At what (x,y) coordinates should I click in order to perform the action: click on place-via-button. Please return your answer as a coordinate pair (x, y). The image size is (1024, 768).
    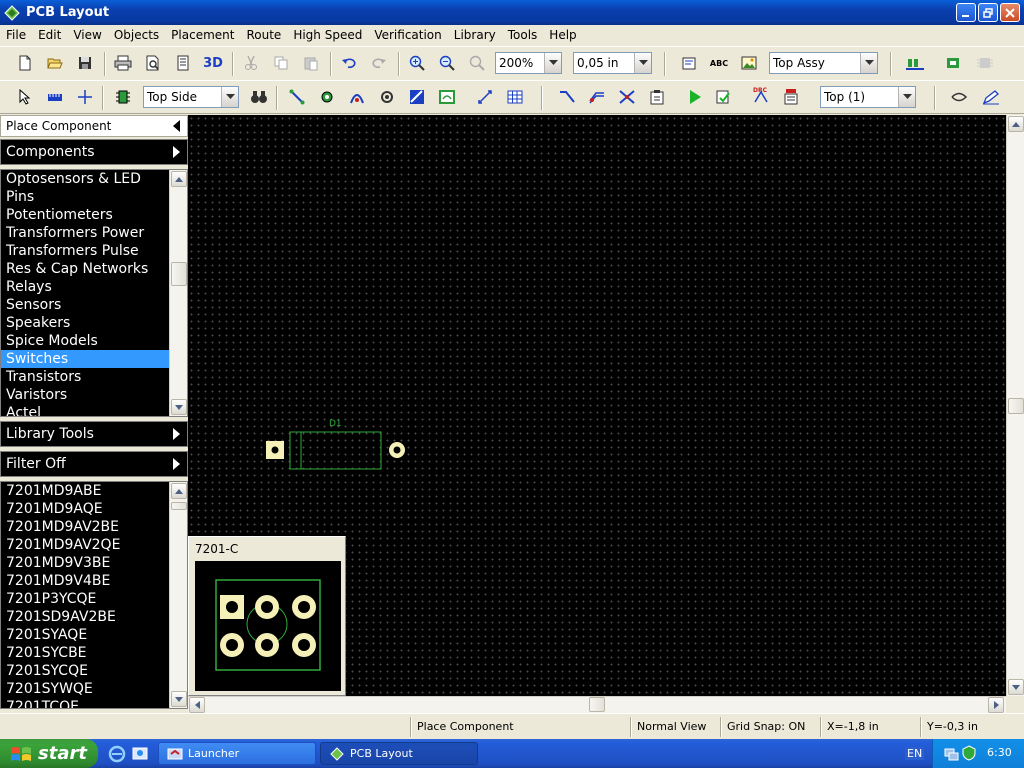
    Looking at the image, I should click on (387, 97).